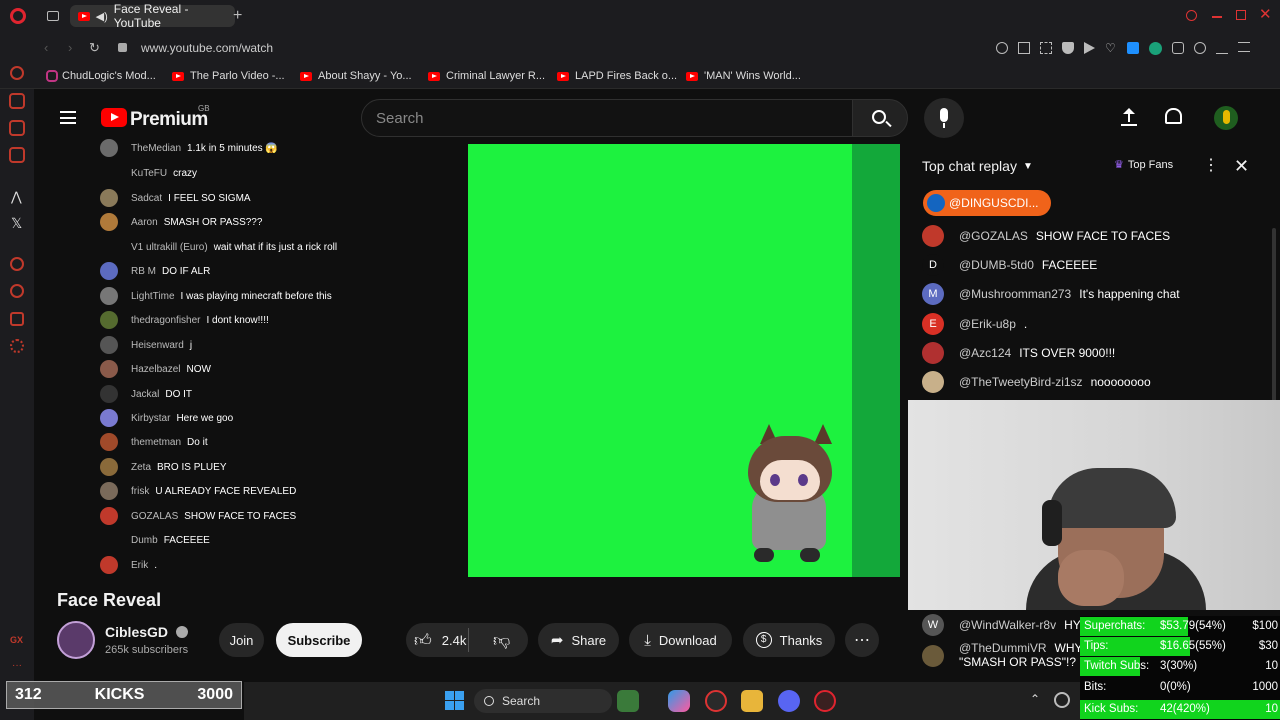  What do you see at coordinates (1244, 47) in the screenshot?
I see `menu-icon` at bounding box center [1244, 47].